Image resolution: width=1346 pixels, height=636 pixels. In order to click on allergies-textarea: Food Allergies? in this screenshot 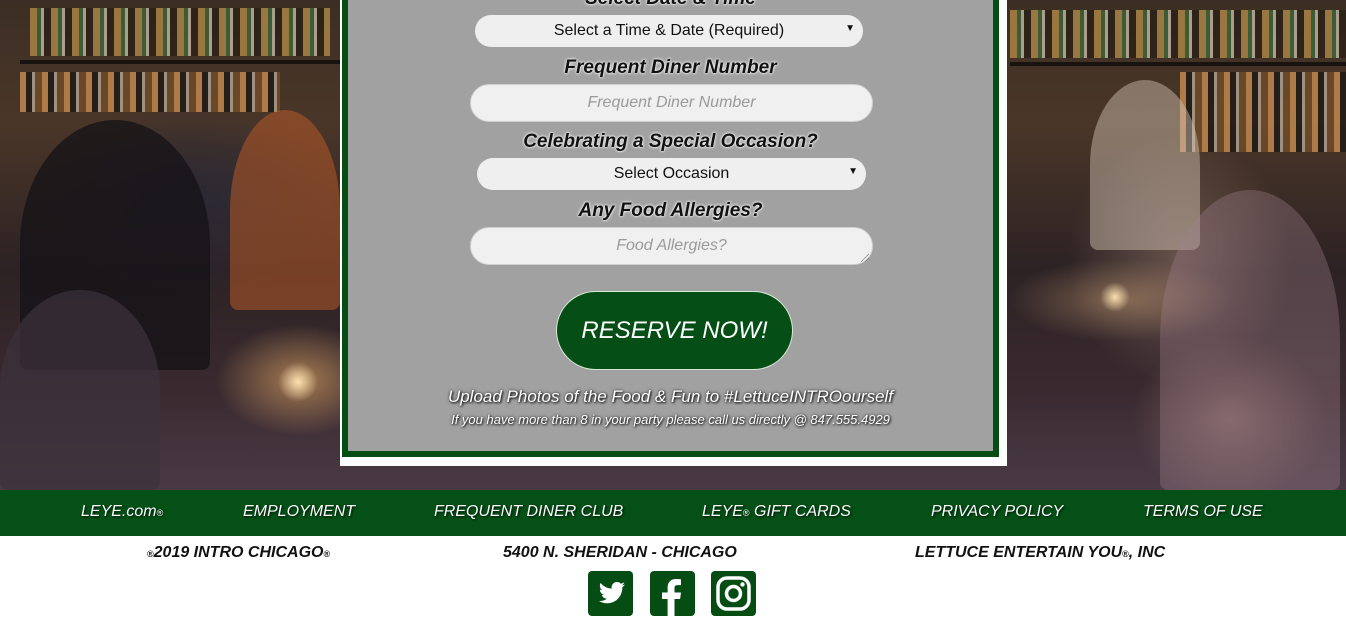, I will do `click(671, 246)`.